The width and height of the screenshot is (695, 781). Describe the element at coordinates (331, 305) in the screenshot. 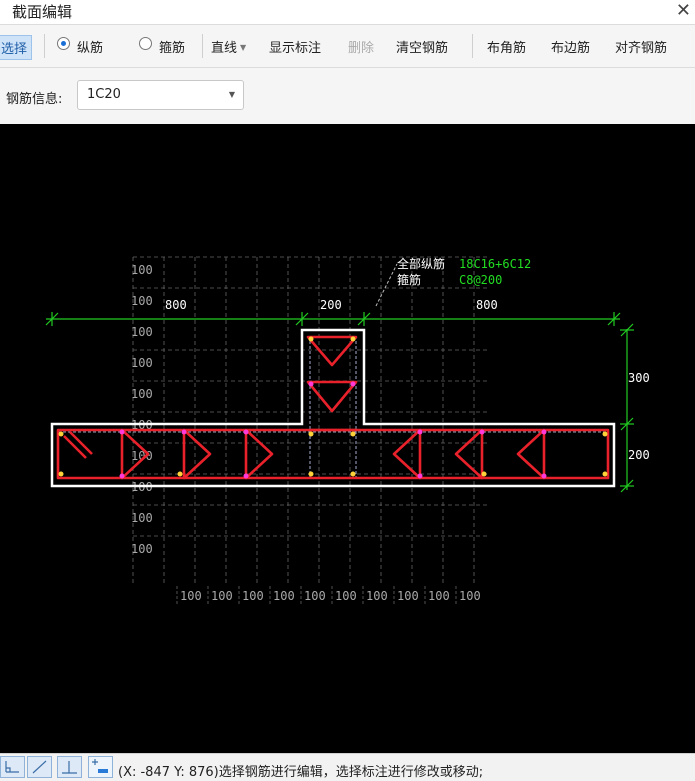

I see `dim-top-middle: 200` at that location.